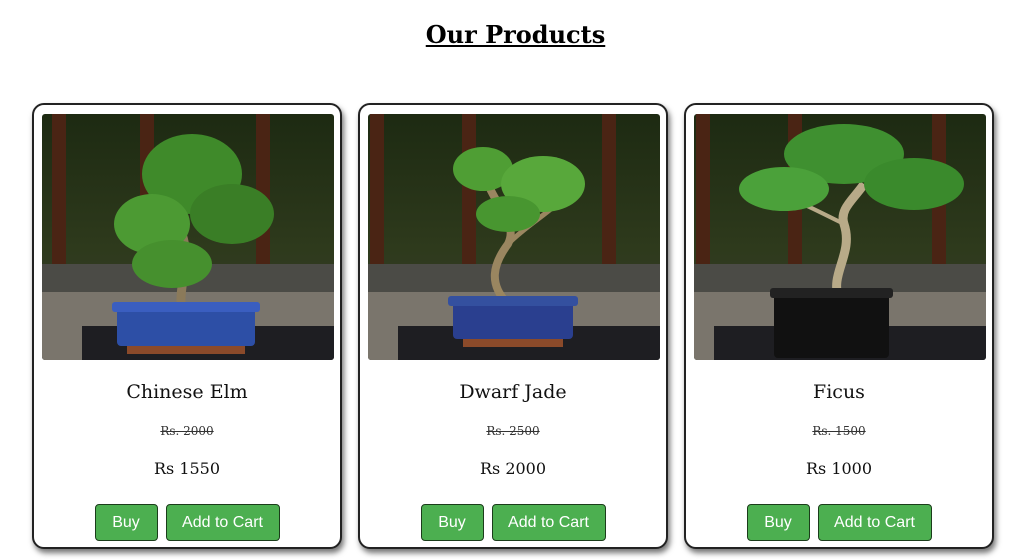 Image resolution: width=1031 pixels, height=559 pixels. What do you see at coordinates (187, 468) in the screenshot?
I see `sale-price: Rs 1550` at bounding box center [187, 468].